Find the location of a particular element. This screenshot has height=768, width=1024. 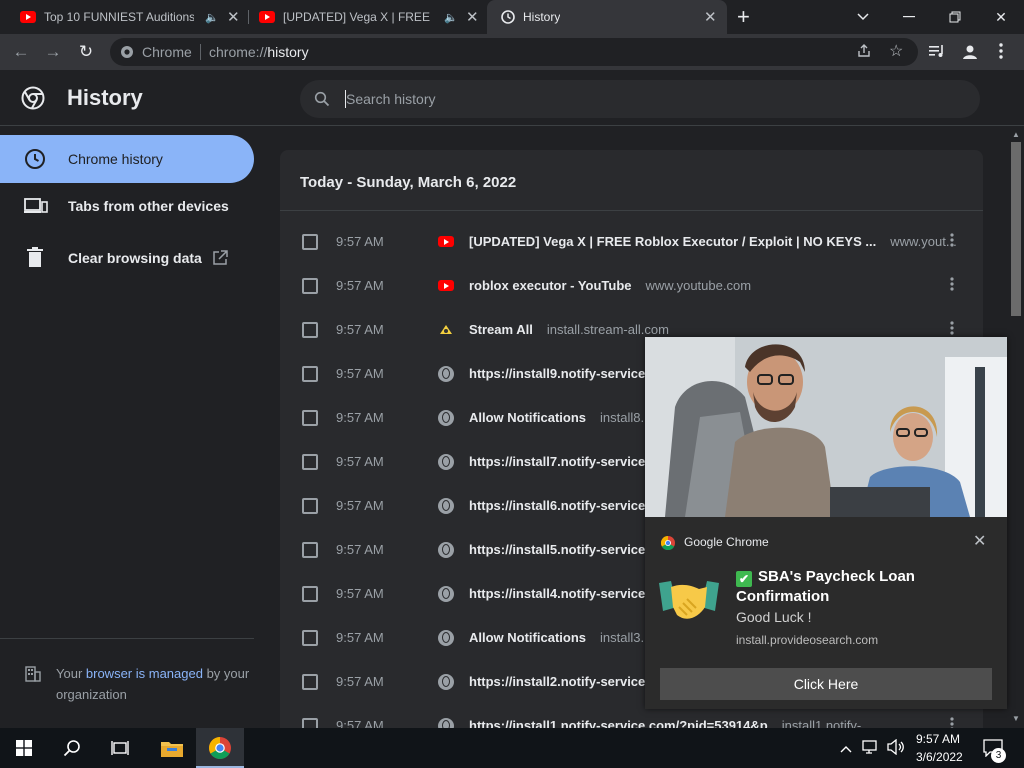

forward-button: → is located at coordinates (53, 52).